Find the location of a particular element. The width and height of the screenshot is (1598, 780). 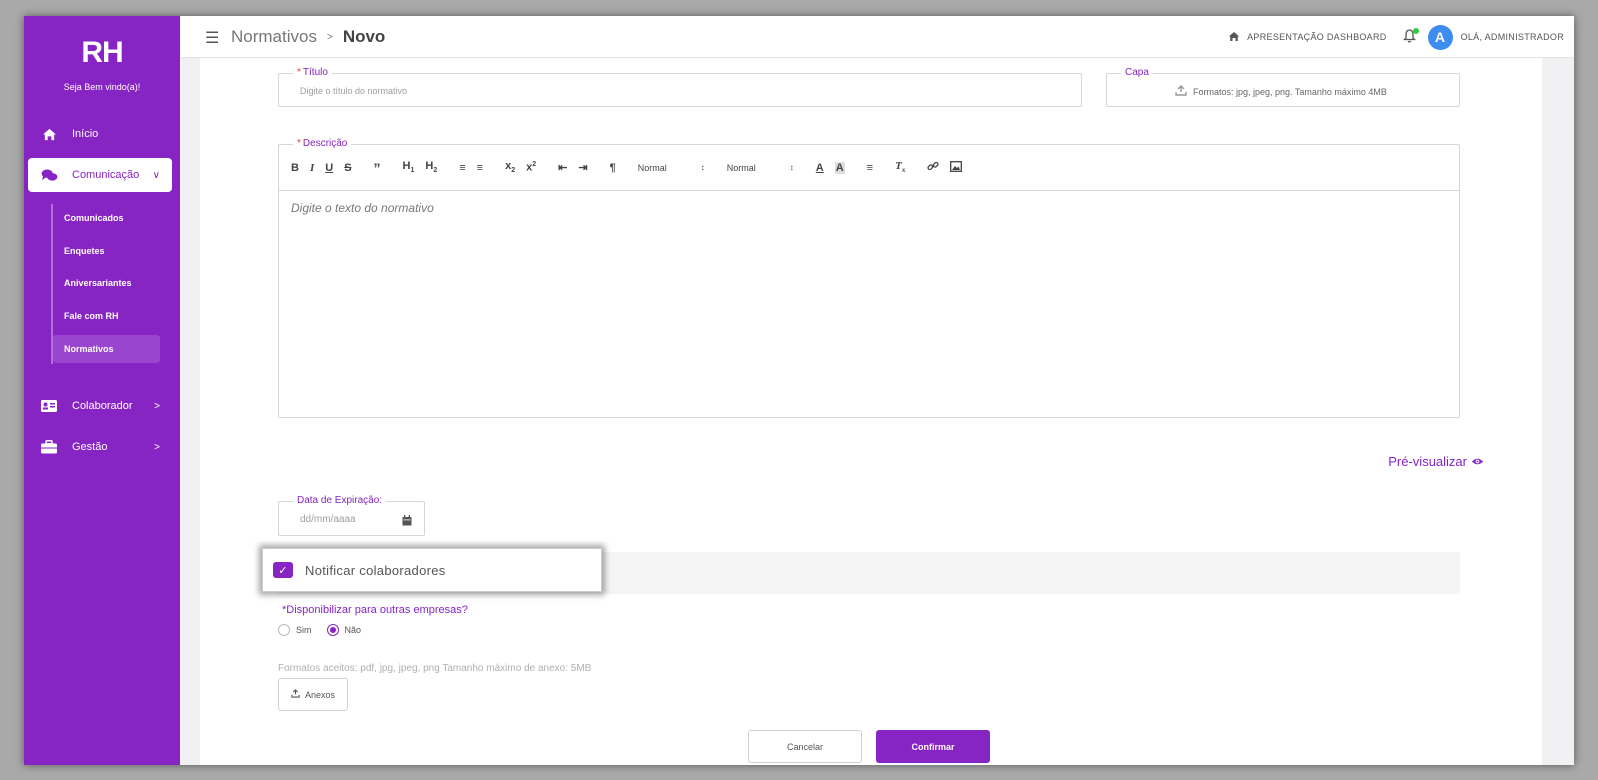

calendar-icon is located at coordinates (407, 522).